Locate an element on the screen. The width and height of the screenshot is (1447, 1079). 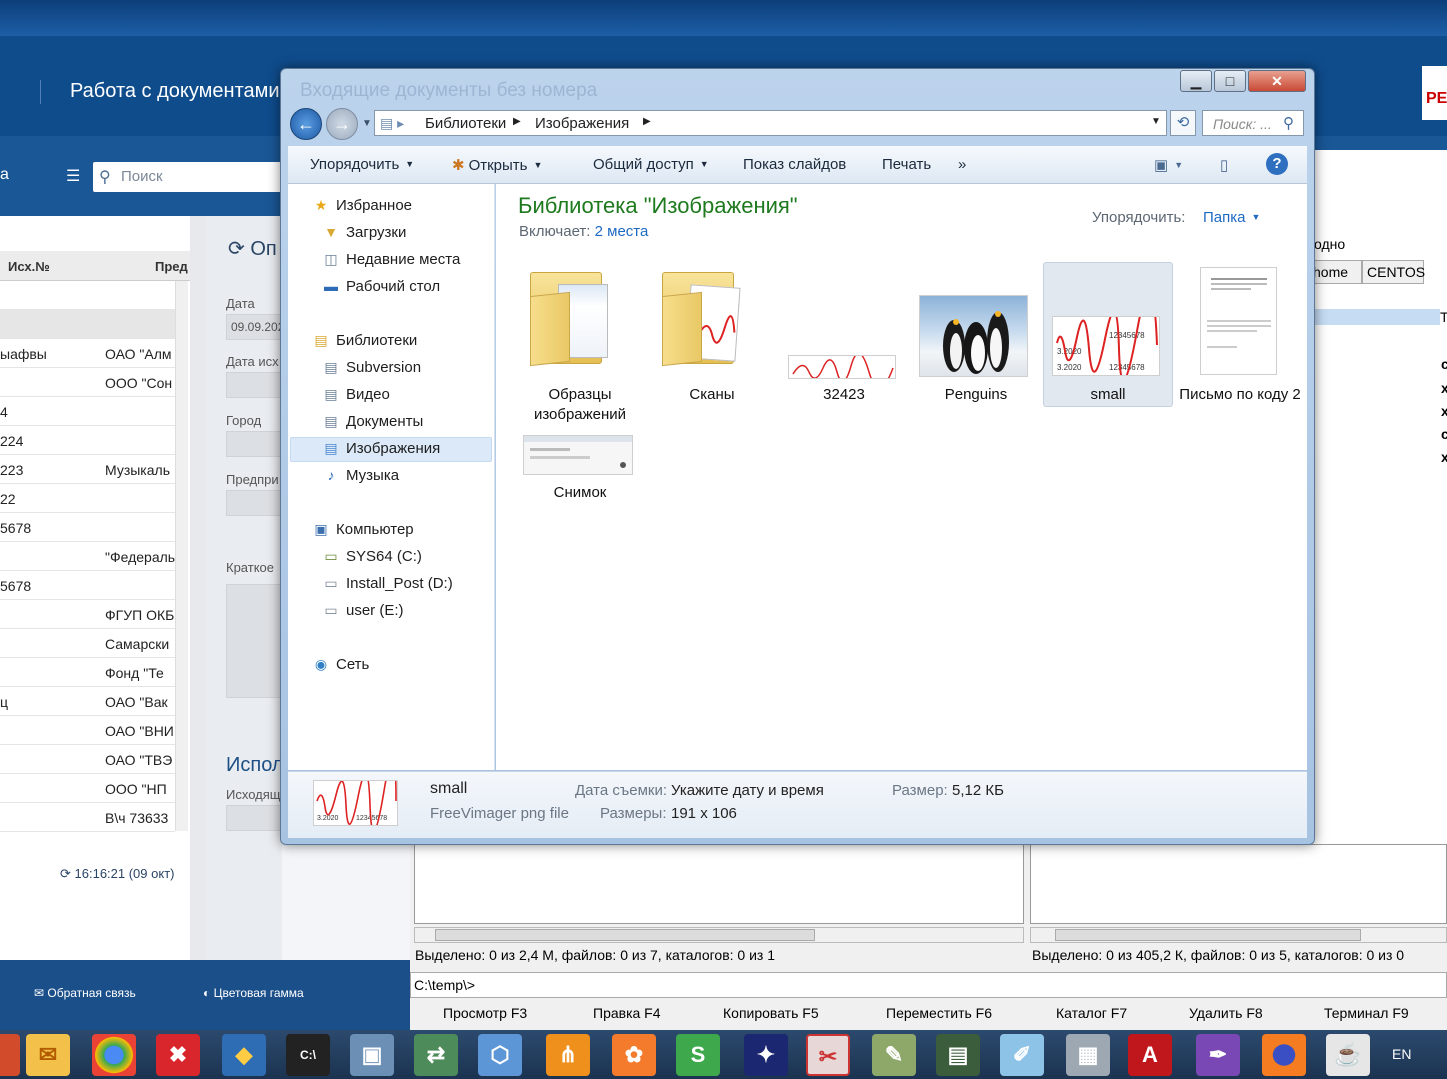
snipping-tool-icon: ✂ is located at coordinates (828, 1055).